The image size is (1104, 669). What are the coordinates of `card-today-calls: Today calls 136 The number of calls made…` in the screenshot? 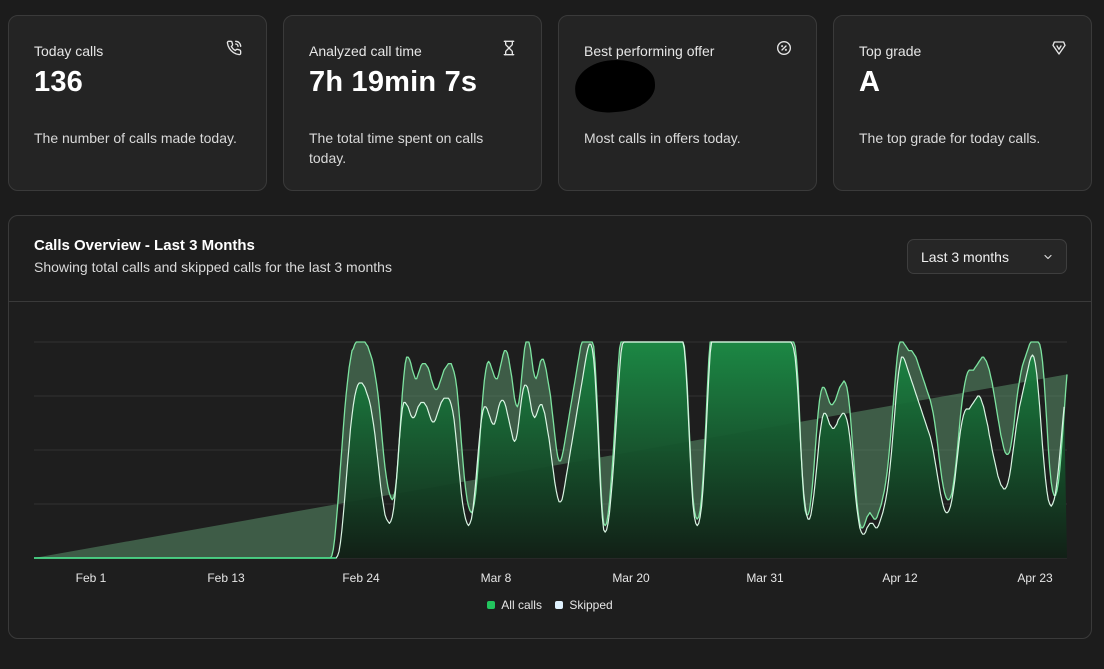 It's located at (137, 103).